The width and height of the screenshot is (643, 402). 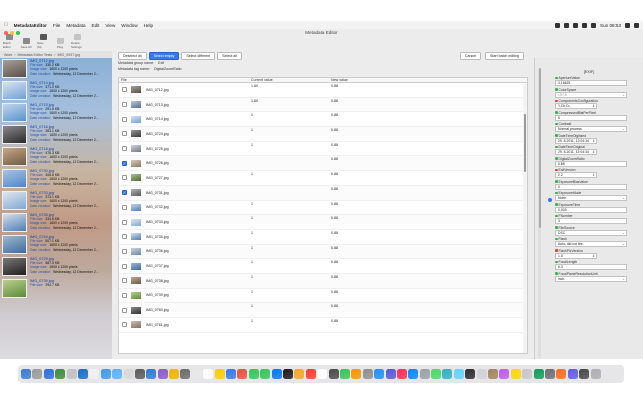 What do you see at coordinates (198, 56) in the screenshot?
I see `select-different-button: Select different` at bounding box center [198, 56].